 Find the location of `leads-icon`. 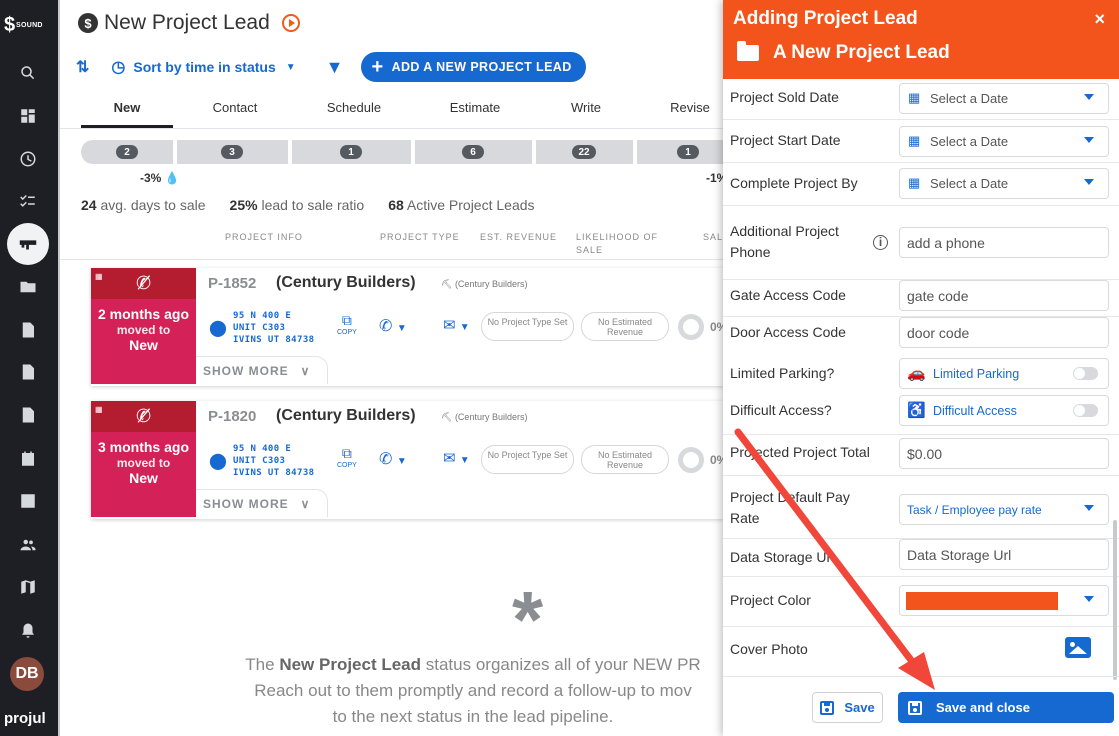

leads-icon is located at coordinates (28, 244).